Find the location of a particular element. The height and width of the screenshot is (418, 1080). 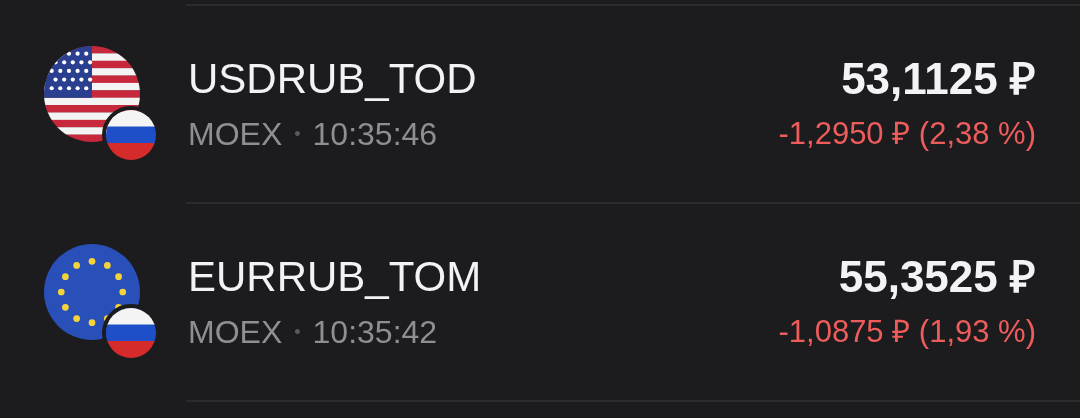

time: 10:35:42 is located at coordinates (375, 332).